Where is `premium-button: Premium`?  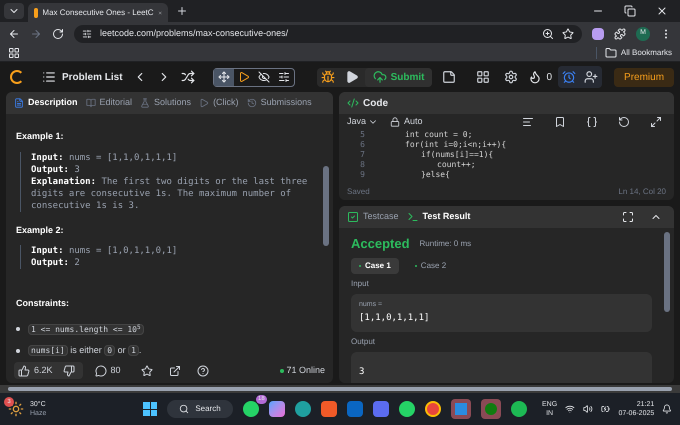 premium-button: Premium is located at coordinates (644, 77).